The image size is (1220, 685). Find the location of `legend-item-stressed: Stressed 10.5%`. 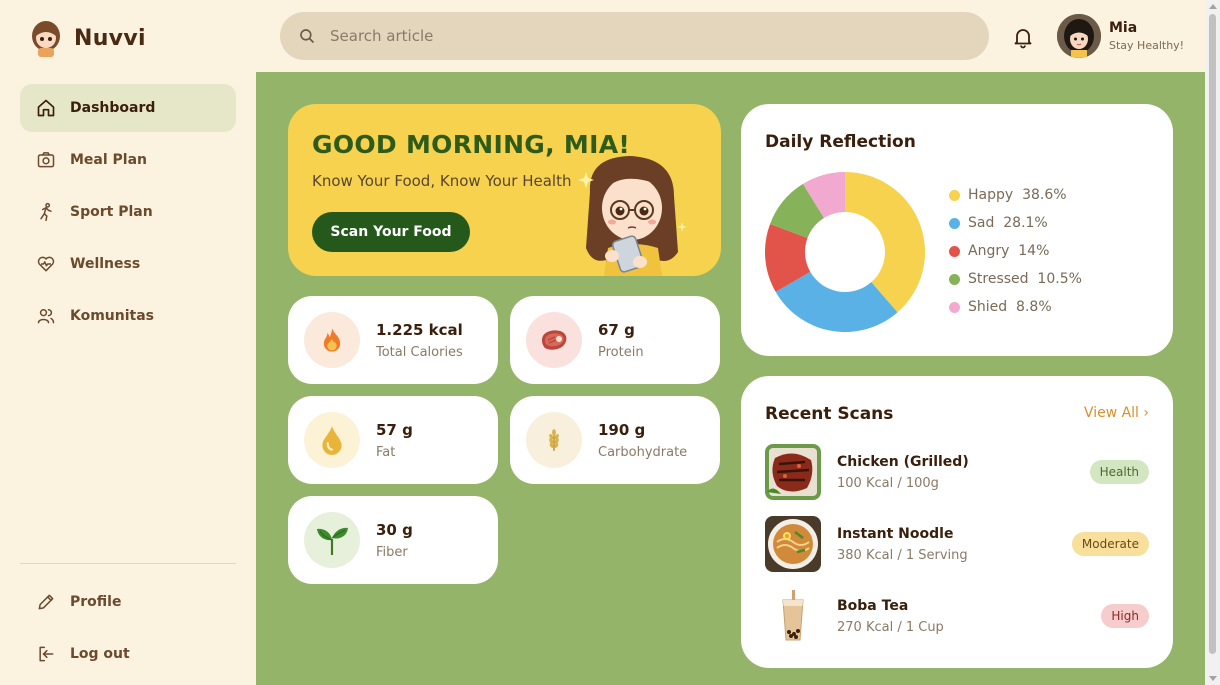

legend-item-stressed: Stressed 10.5% is located at coordinates (1015, 279).